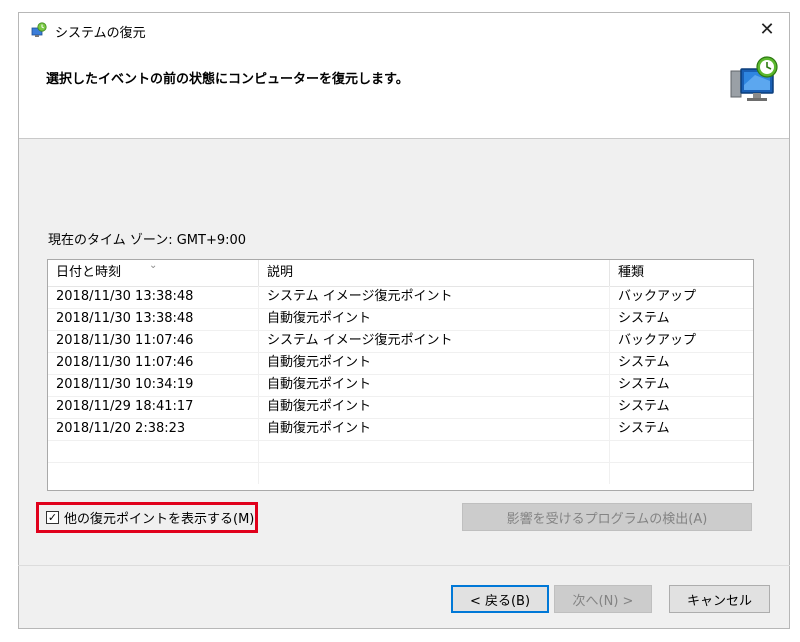  I want to click on table-row: 2018/11/29 18:41:17 自動復元ポイント システム, so click(400, 407).